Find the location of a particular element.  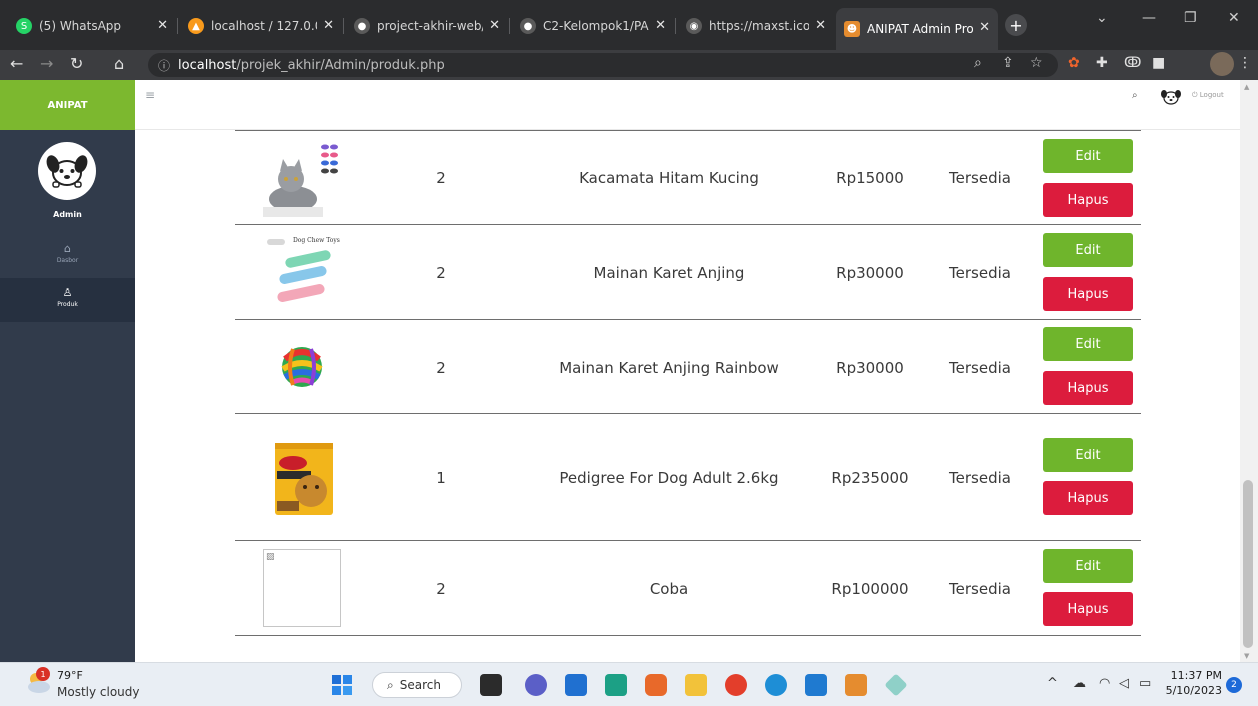

tab-anipat-admin: ☻ ANIPAT Admin Prod ✕ is located at coordinates (917, 29).